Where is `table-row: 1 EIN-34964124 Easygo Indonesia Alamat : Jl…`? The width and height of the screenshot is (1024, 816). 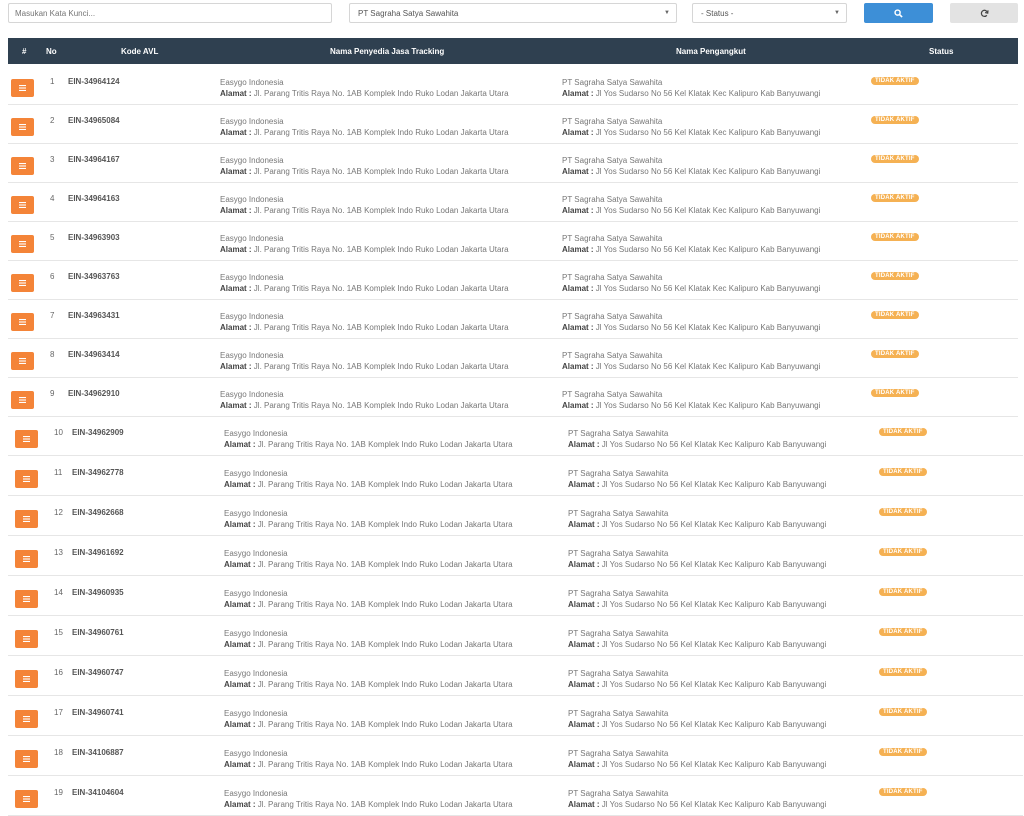
table-row: 1 EIN-34964124 Easygo Indonesia Alamat : Jl… is located at coordinates (513, 85).